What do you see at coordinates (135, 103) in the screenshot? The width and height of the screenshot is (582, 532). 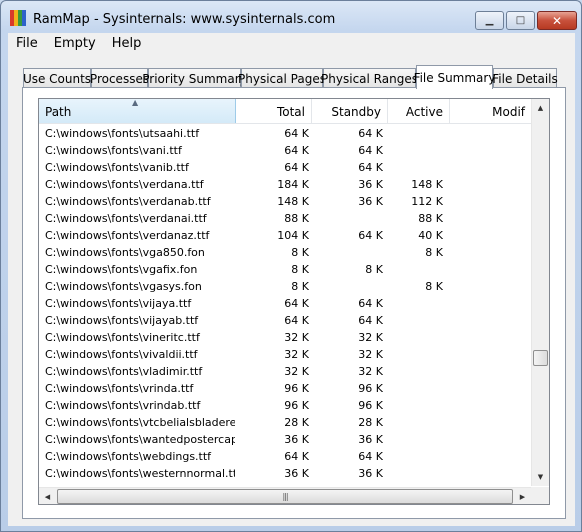 I see `sort-ascending-icon: ▲` at bounding box center [135, 103].